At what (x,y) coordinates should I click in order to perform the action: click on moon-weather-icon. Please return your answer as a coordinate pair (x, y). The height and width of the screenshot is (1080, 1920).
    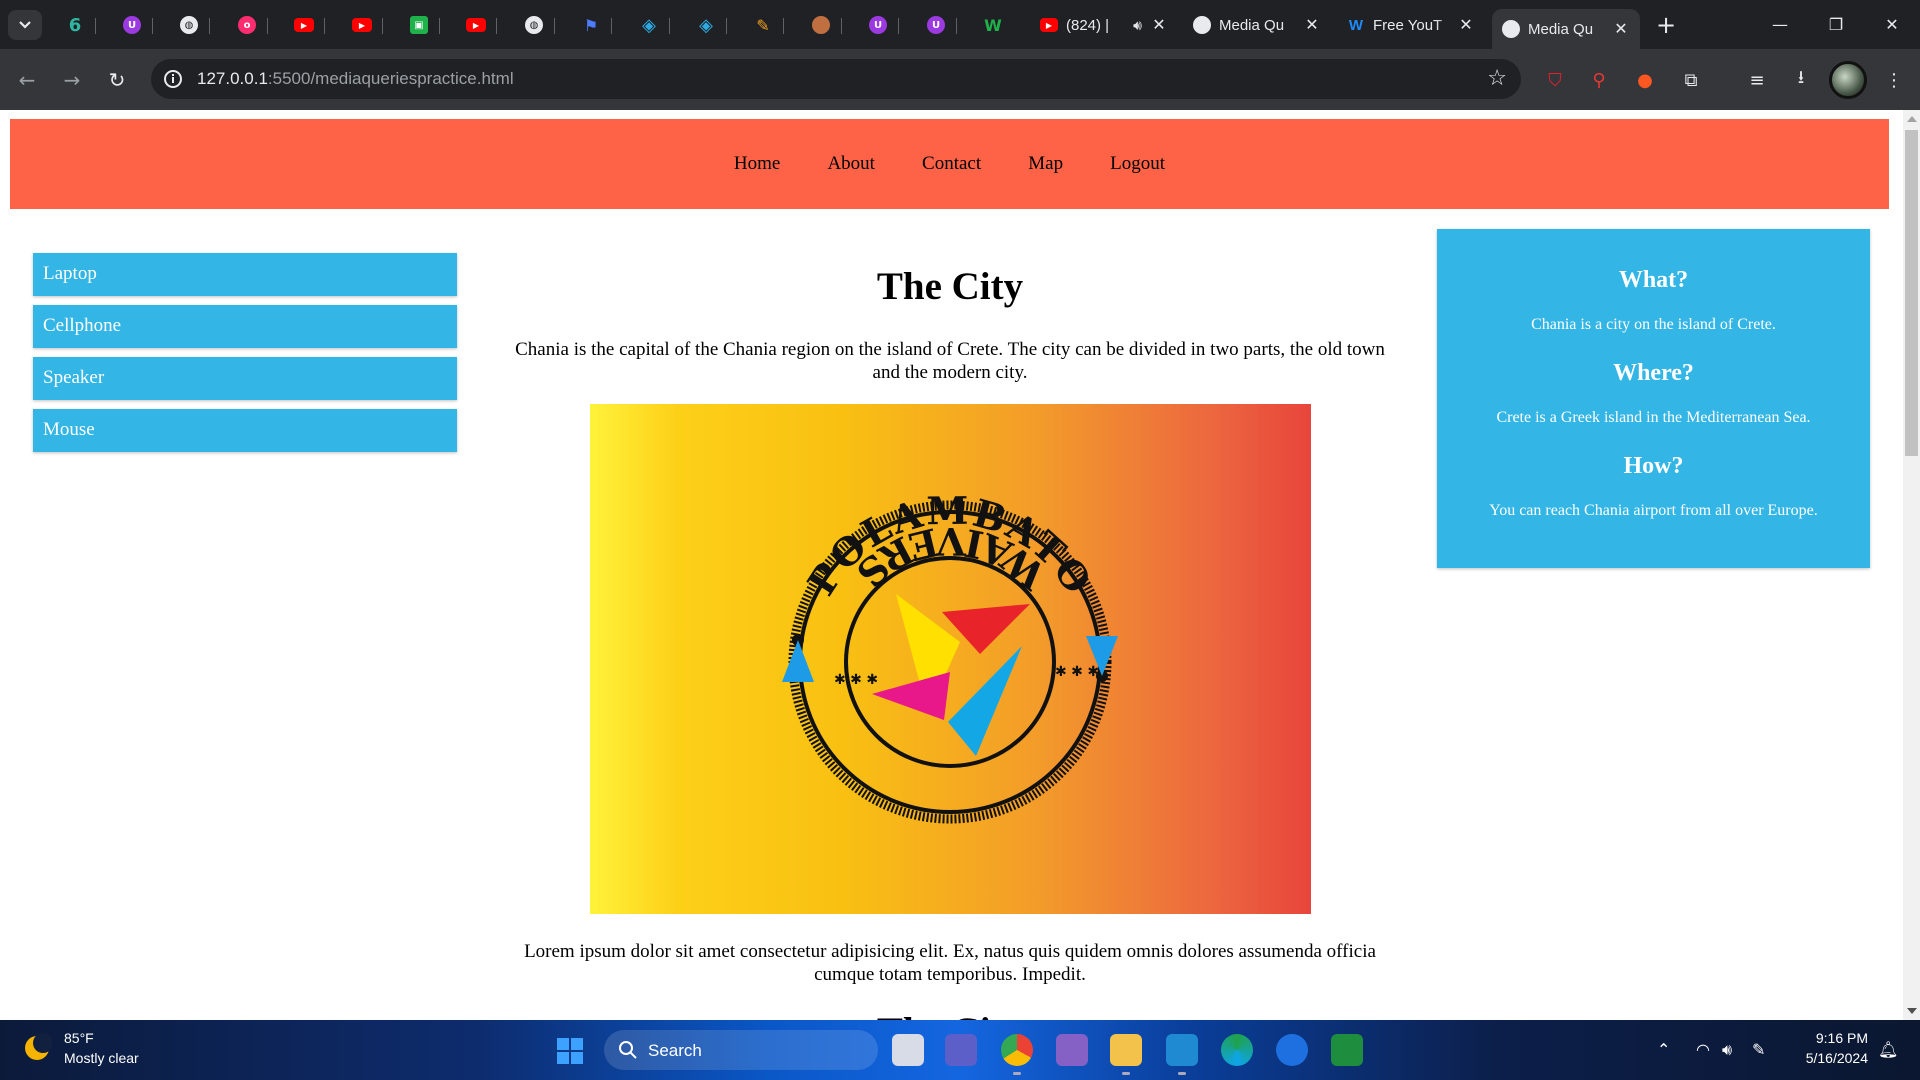
    Looking at the image, I should click on (37, 1048).